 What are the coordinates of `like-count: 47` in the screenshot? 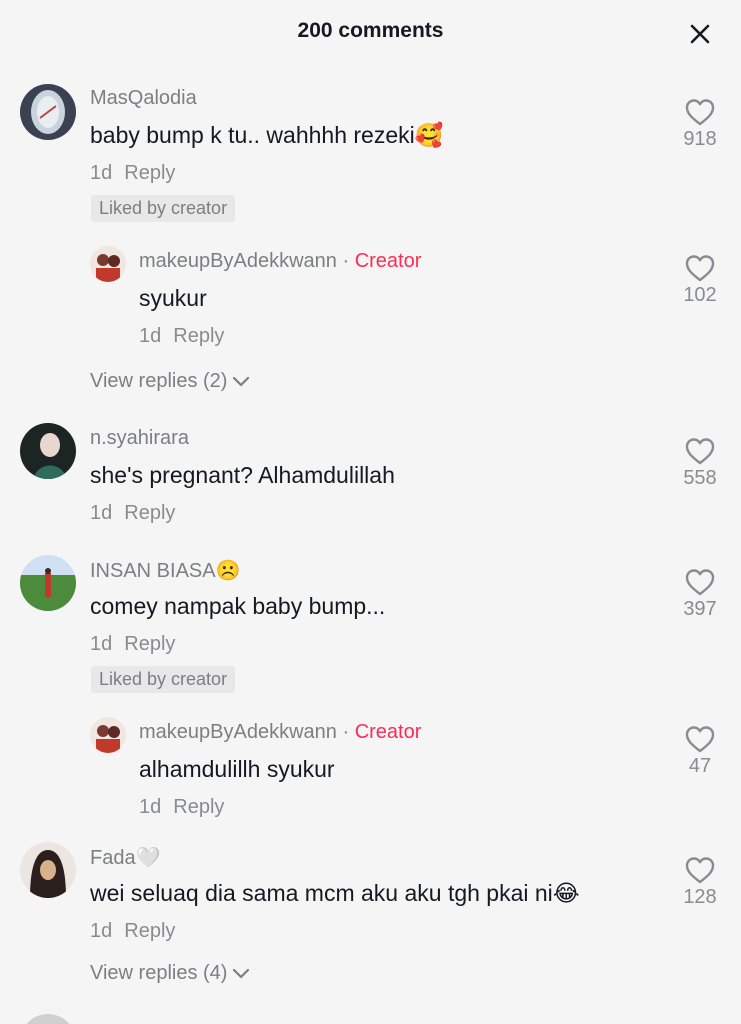 It's located at (700, 766).